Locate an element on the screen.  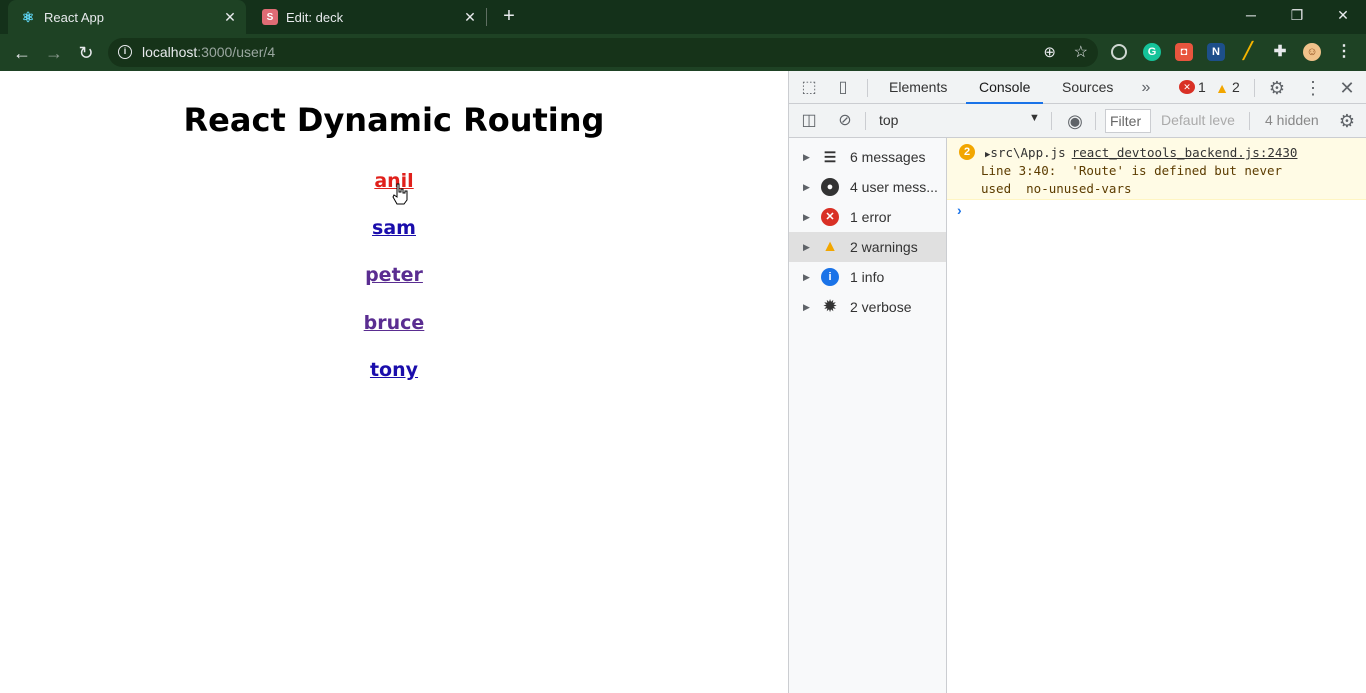
log-levels-dropdown: Default leve is located at coordinates (1198, 120).